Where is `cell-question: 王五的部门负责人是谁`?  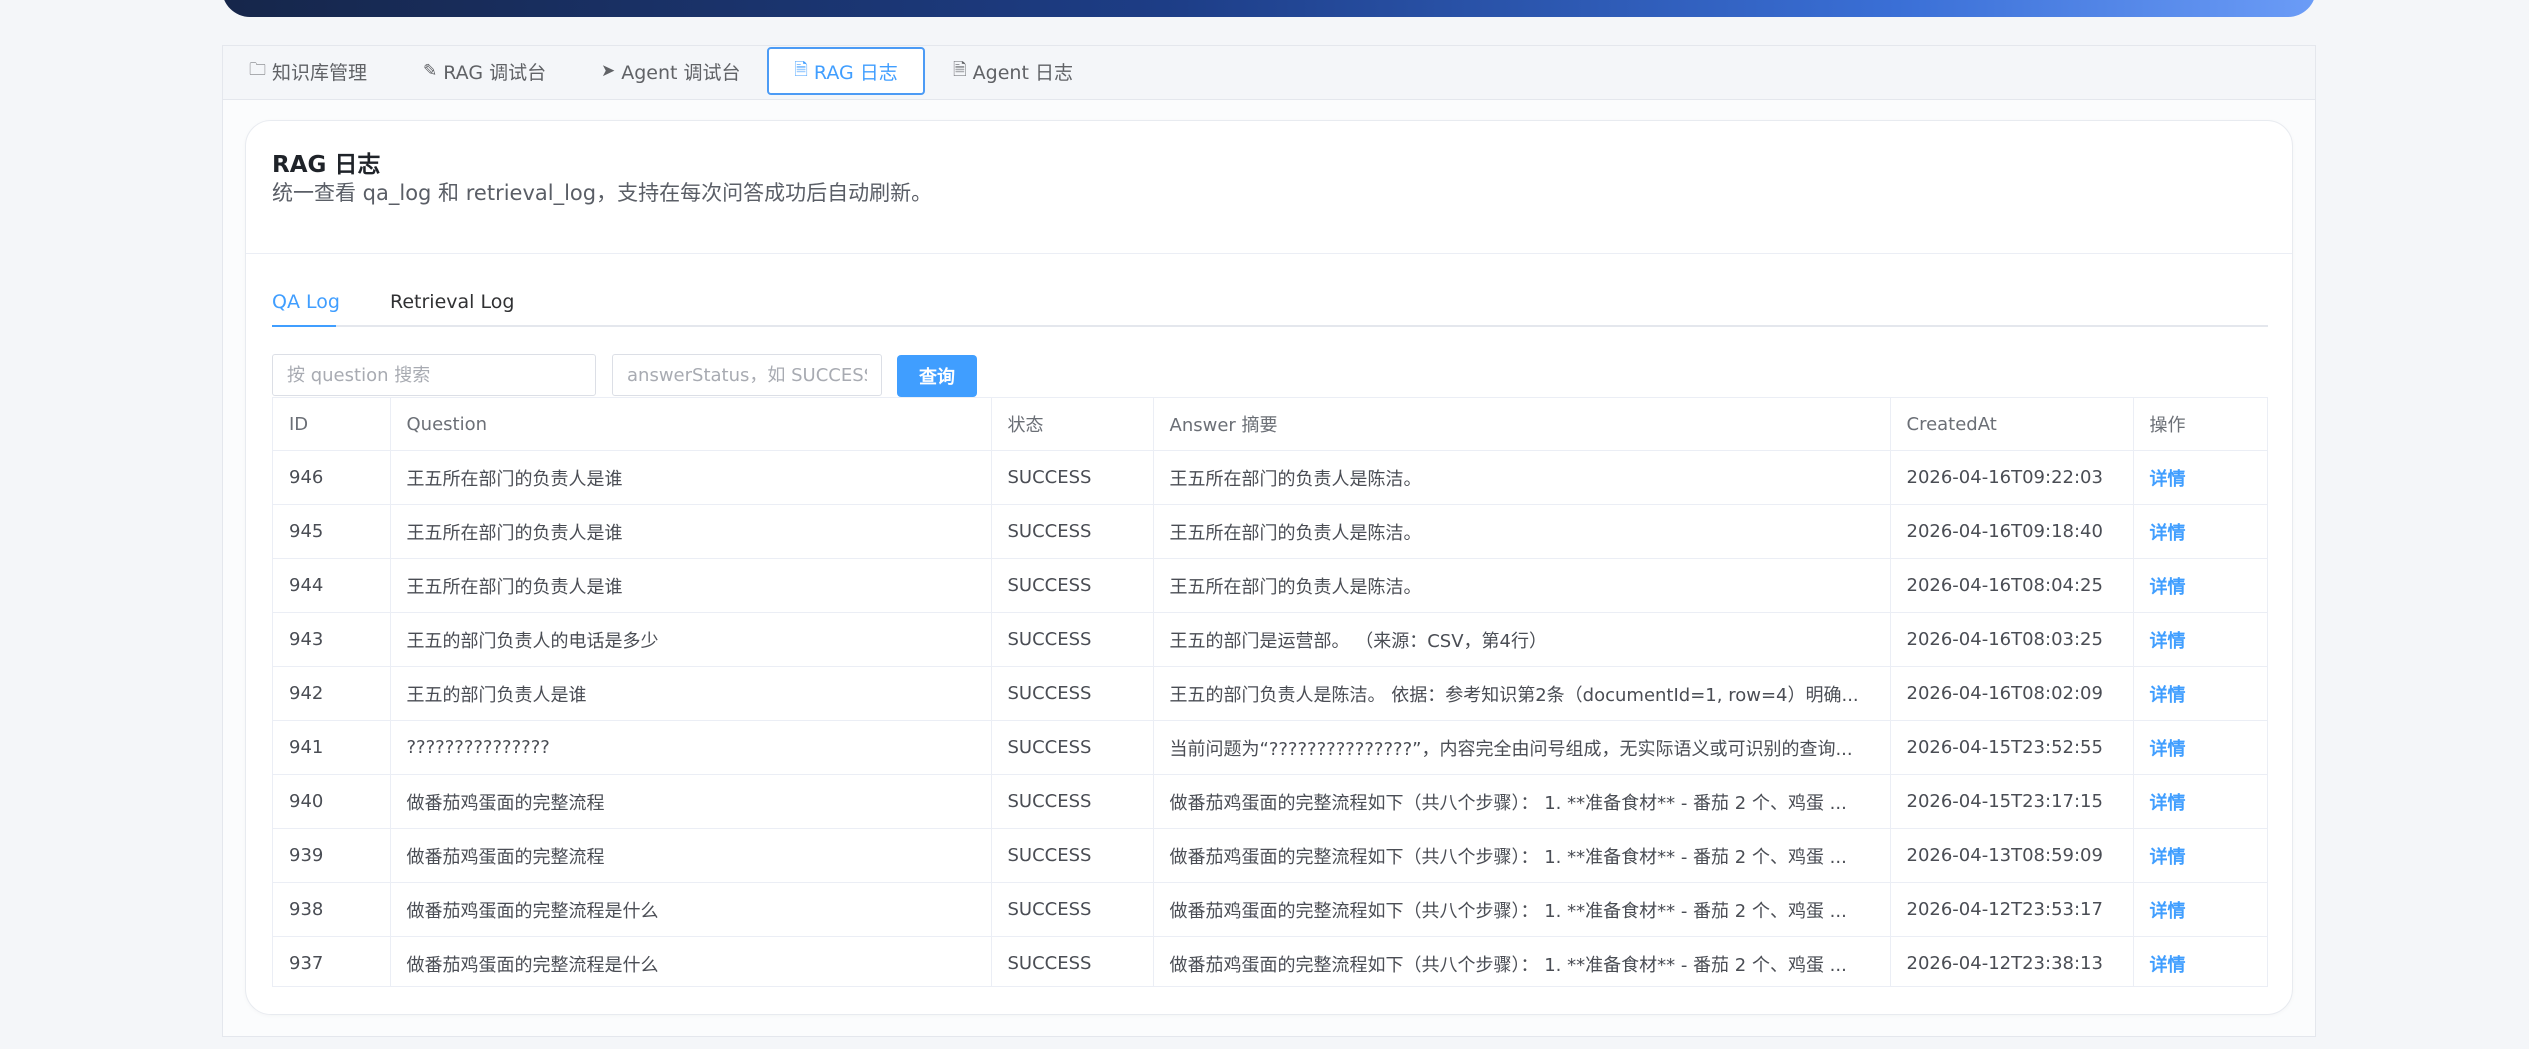
cell-question: 王五的部门负责人是谁 is located at coordinates (691, 693).